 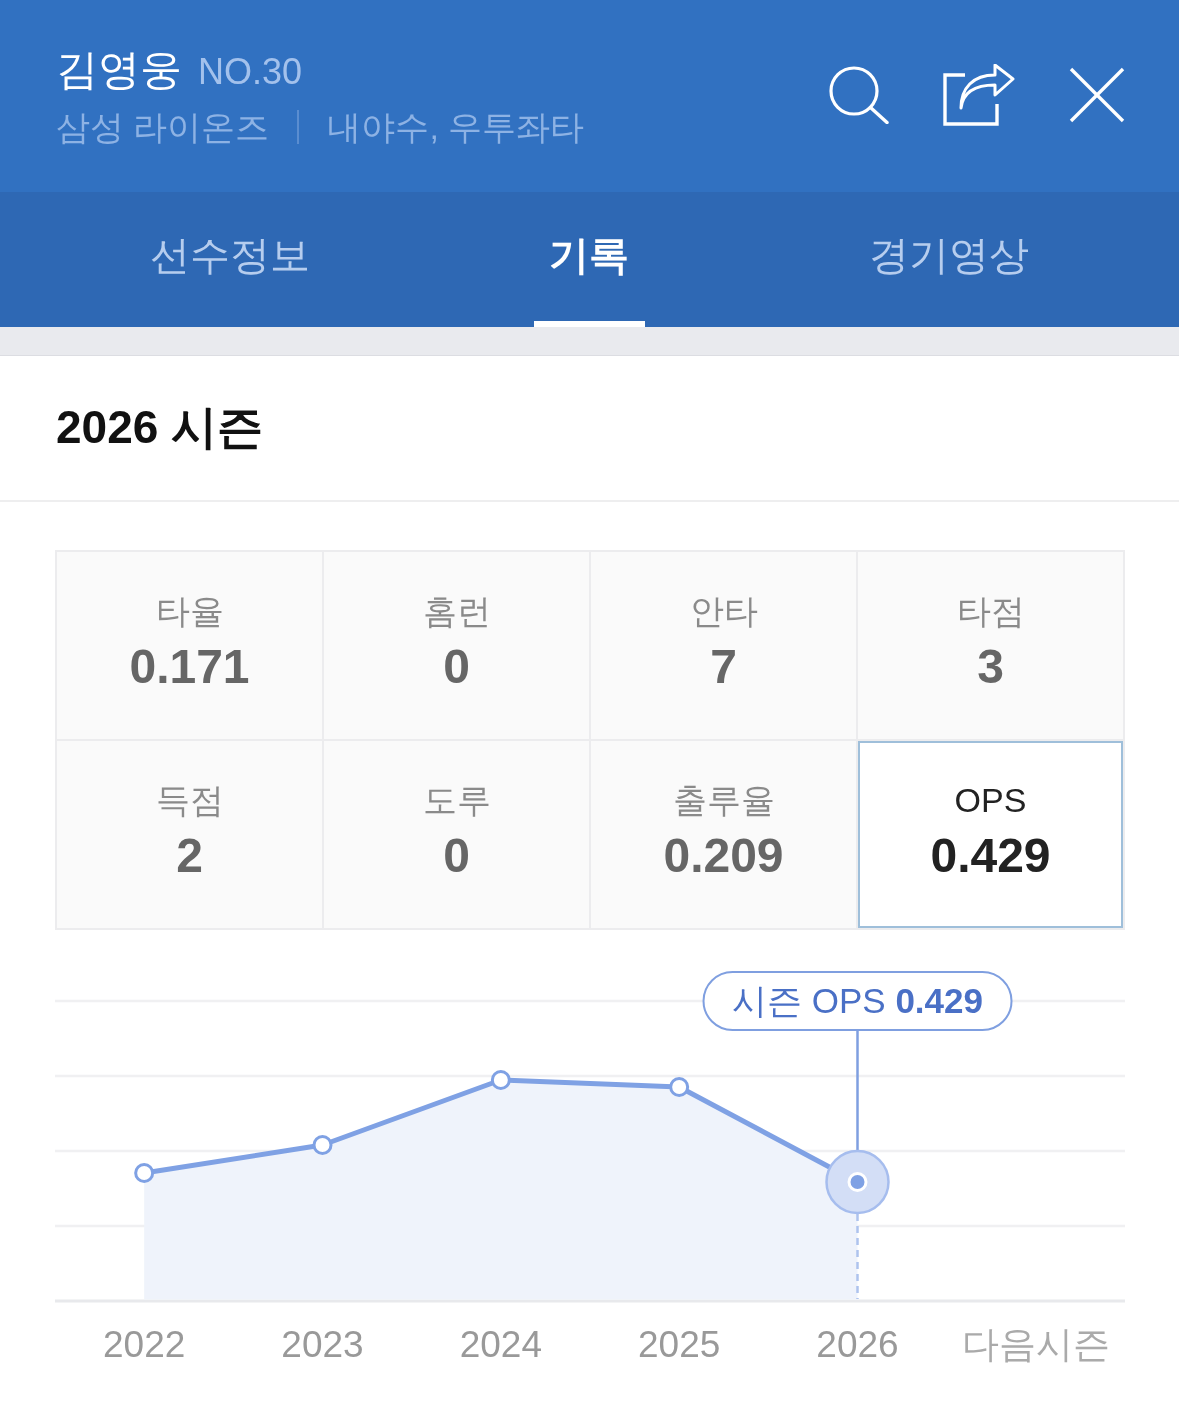 I want to click on stat-tile: OPS 0.429, so click(x=991, y=835).